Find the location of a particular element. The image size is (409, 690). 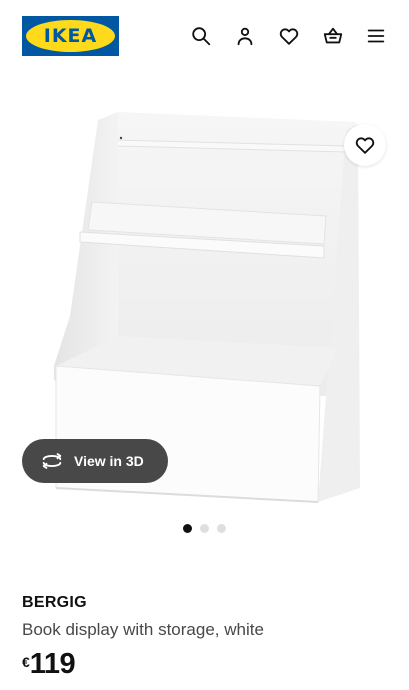

price-currency: € is located at coordinates (26, 662).